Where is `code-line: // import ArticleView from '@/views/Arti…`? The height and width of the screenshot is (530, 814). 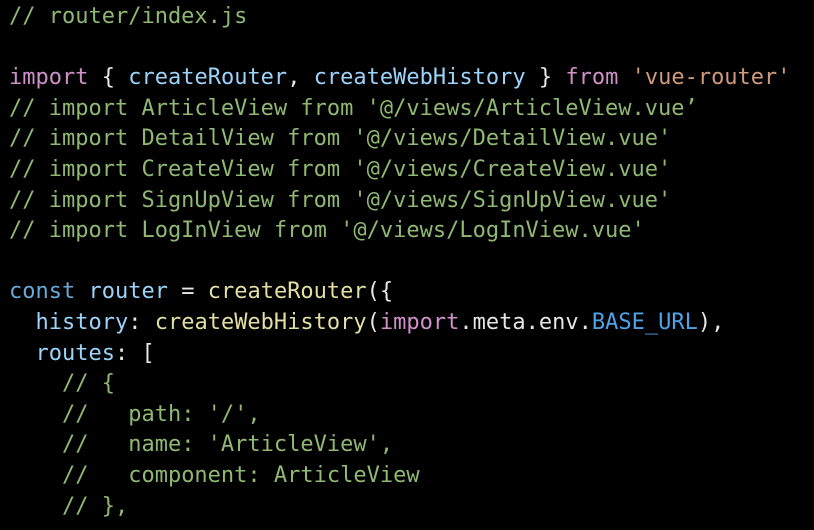 code-line: // import ArticleView from '@/views/Arti… is located at coordinates (411, 109).